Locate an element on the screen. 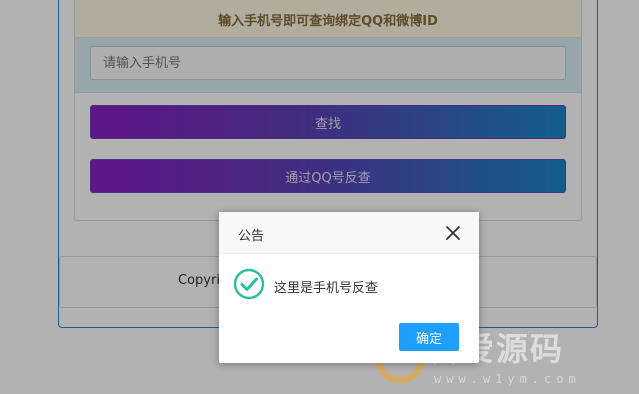 Image resolution: width=639 pixels, height=394 pixels. dialog-title: 公告 is located at coordinates (251, 236).